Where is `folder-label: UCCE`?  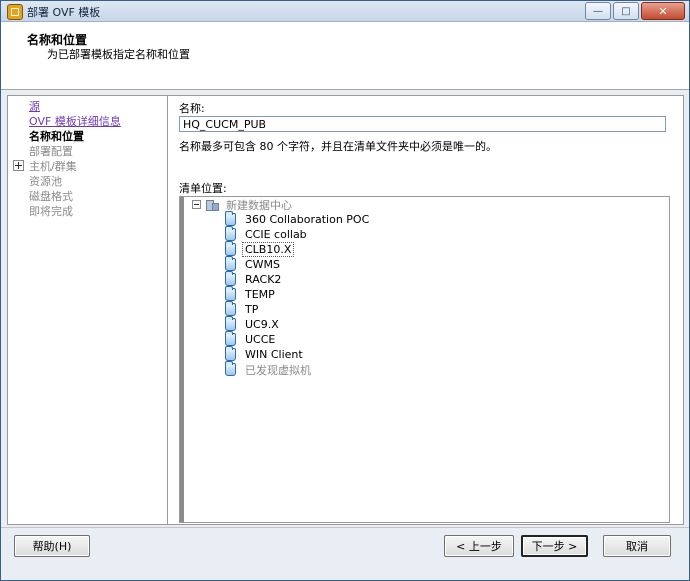 folder-label: UCCE is located at coordinates (260, 339).